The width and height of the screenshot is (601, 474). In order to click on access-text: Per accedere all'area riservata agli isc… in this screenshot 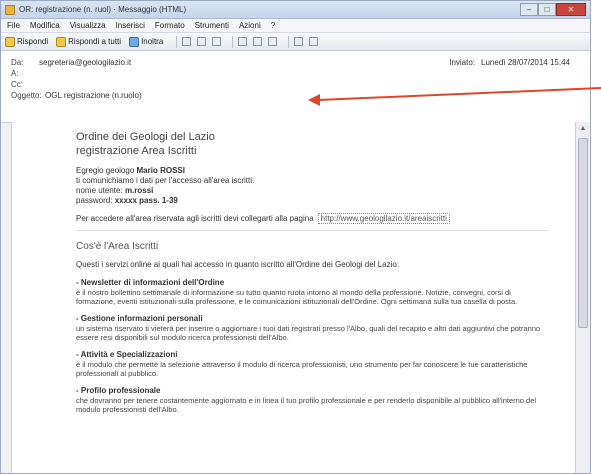, I will do `click(195, 218)`.